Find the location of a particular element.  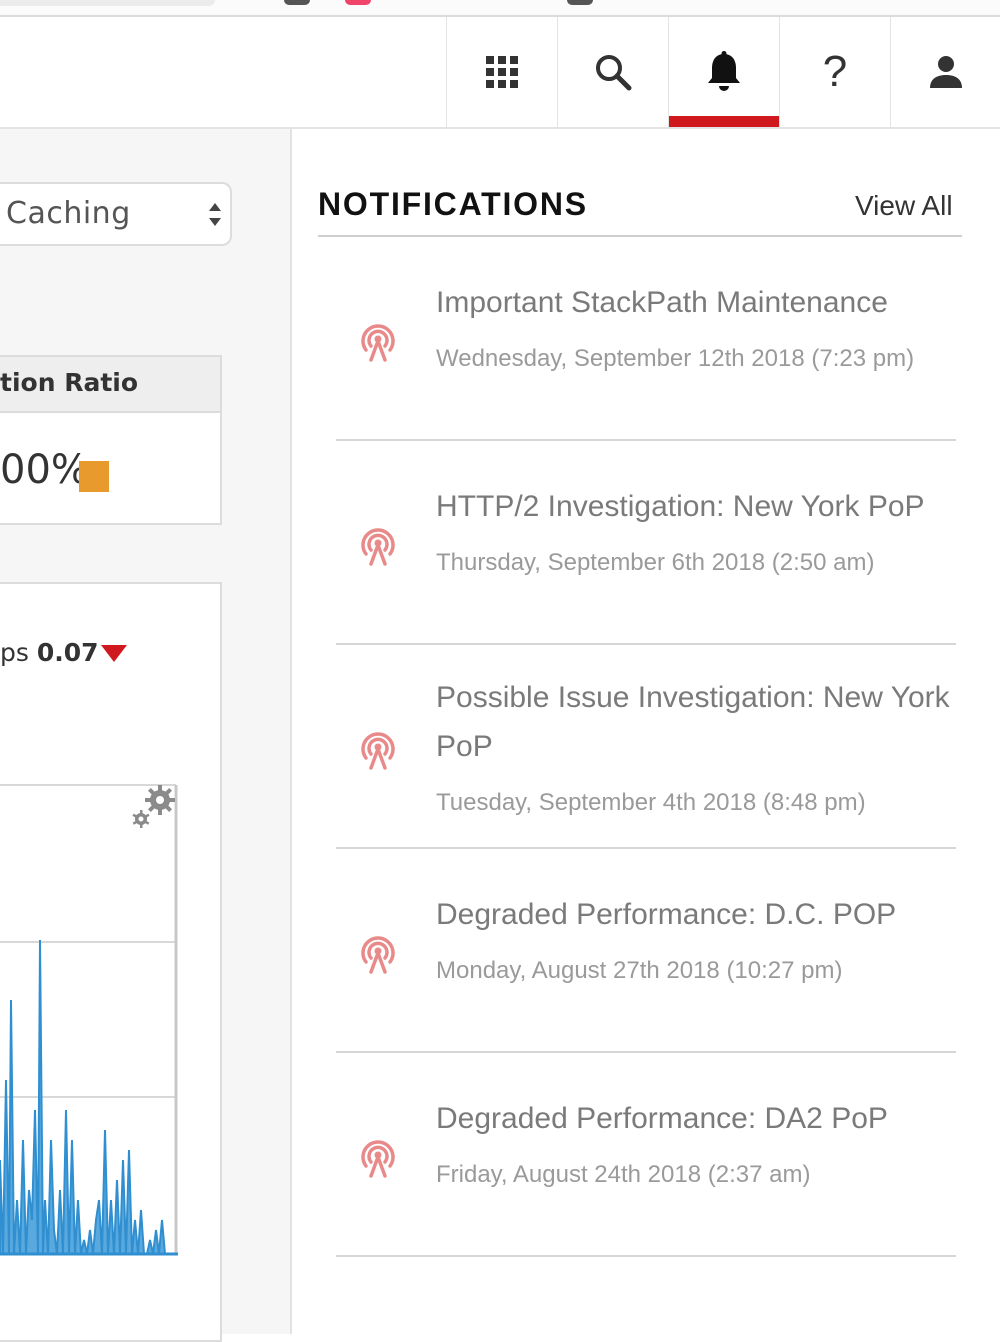

search-button is located at coordinates (612, 72).